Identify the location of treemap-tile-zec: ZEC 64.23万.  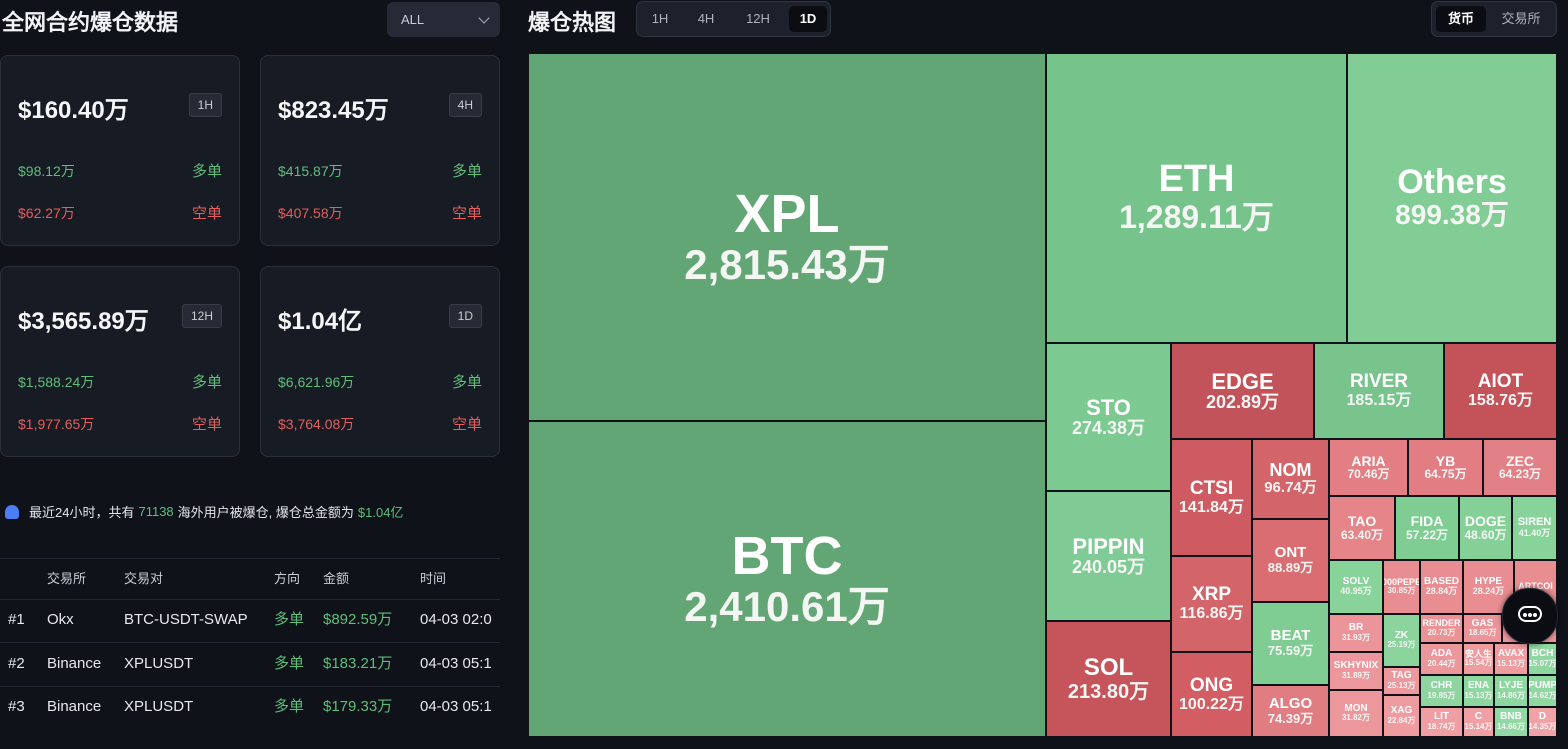
(1520, 467).